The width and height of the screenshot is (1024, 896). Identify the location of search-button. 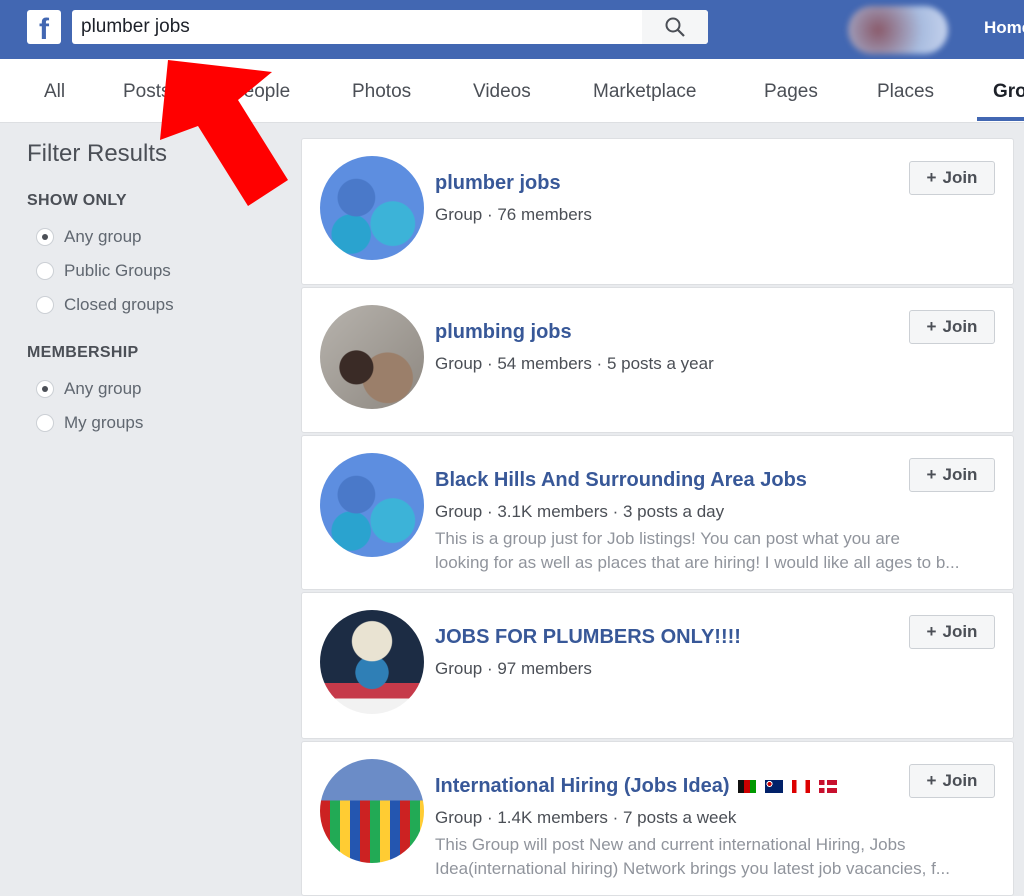
(675, 27).